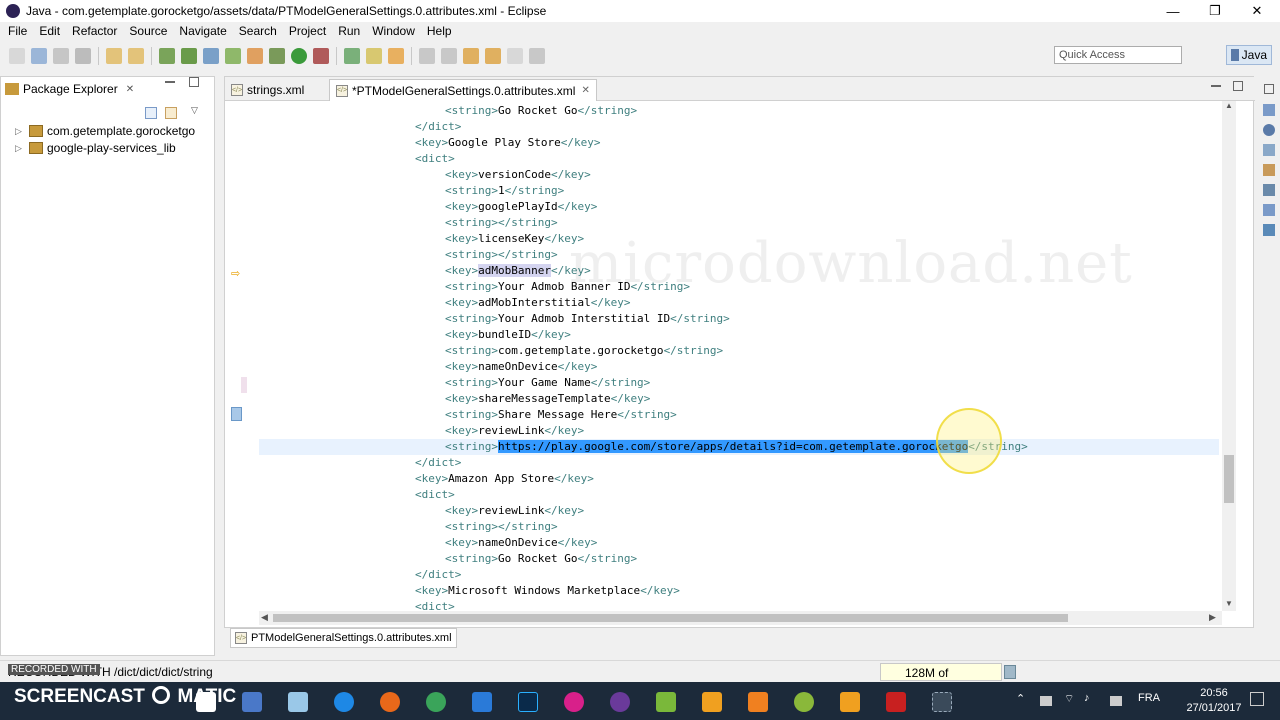 The image size is (1280, 720). I want to click on snipping-icon, so click(942, 702).